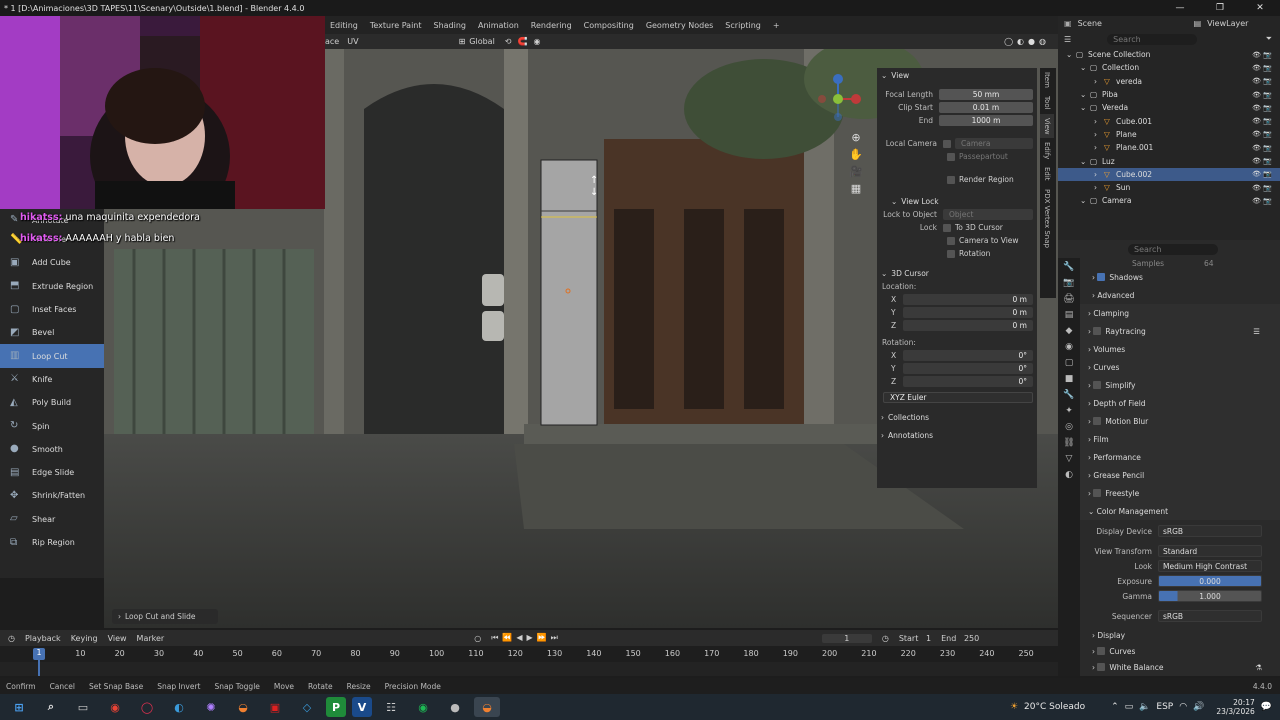 Image resolution: width=1280 pixels, height=720 pixels. I want to click on shadows-panel: › Shadows, so click(1169, 277).